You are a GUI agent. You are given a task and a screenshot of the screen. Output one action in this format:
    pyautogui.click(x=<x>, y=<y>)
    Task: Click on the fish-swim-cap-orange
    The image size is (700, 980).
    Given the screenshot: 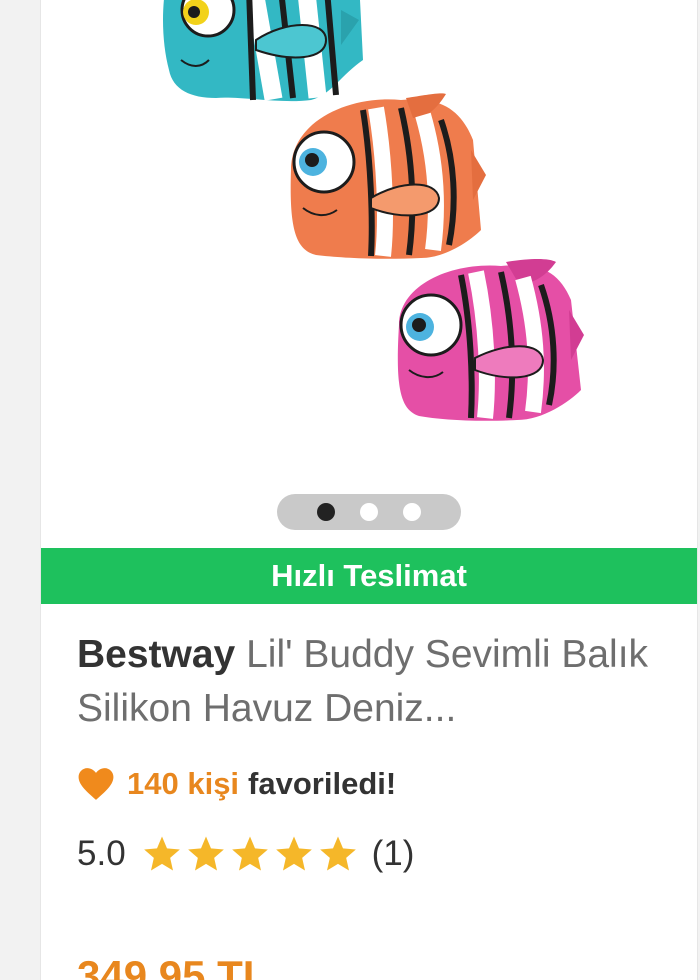 What is the action you would take?
    pyautogui.click(x=388, y=176)
    